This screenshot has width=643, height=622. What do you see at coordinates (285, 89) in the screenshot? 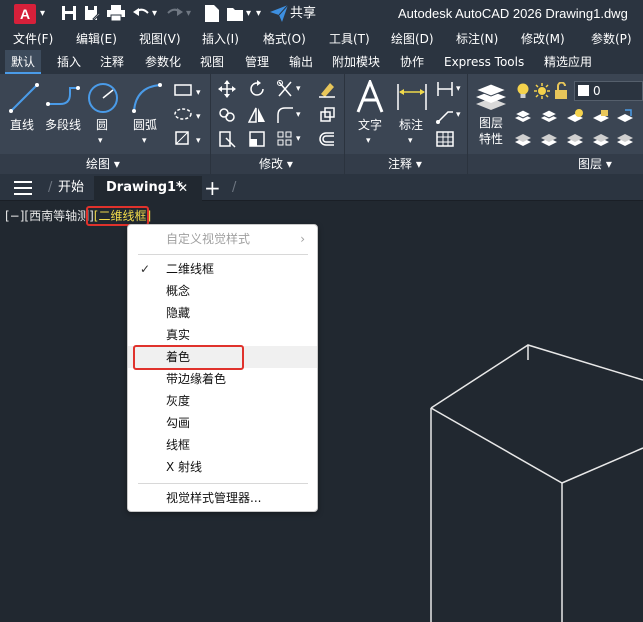
I see `trim-tool-icon` at bounding box center [285, 89].